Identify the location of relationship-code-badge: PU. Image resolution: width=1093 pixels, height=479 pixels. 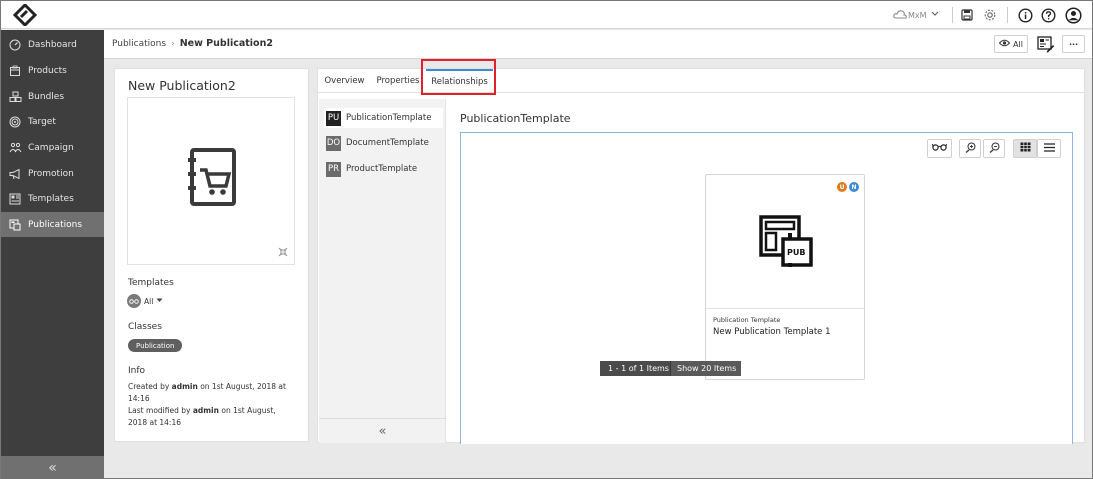
(333, 118).